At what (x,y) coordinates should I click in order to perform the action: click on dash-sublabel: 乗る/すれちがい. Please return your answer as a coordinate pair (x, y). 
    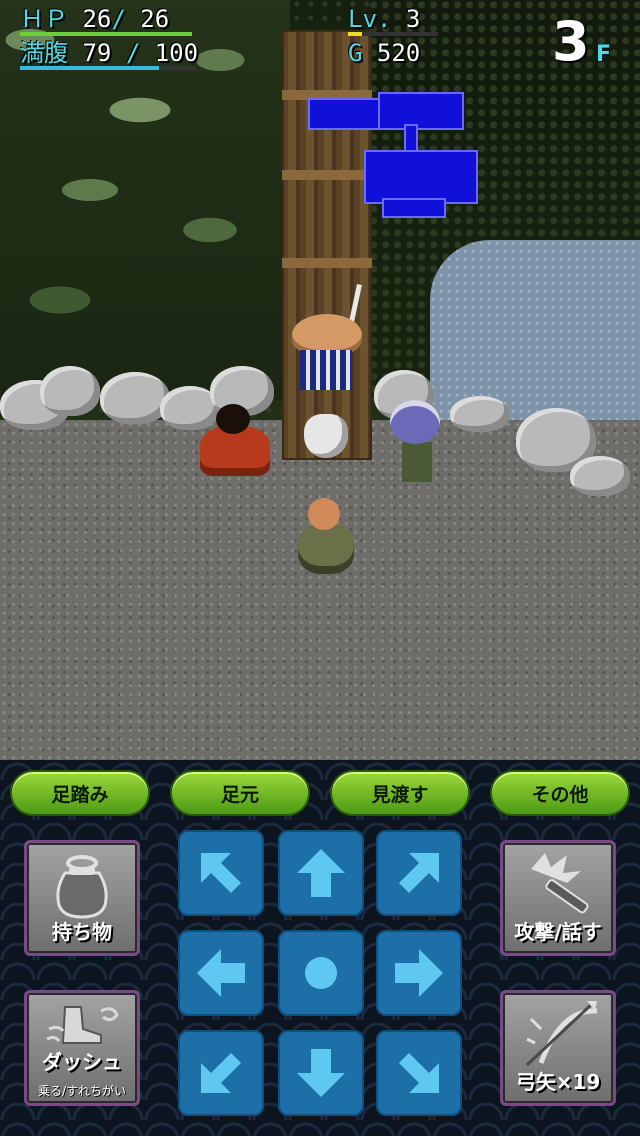
    Looking at the image, I should click on (82, 1091).